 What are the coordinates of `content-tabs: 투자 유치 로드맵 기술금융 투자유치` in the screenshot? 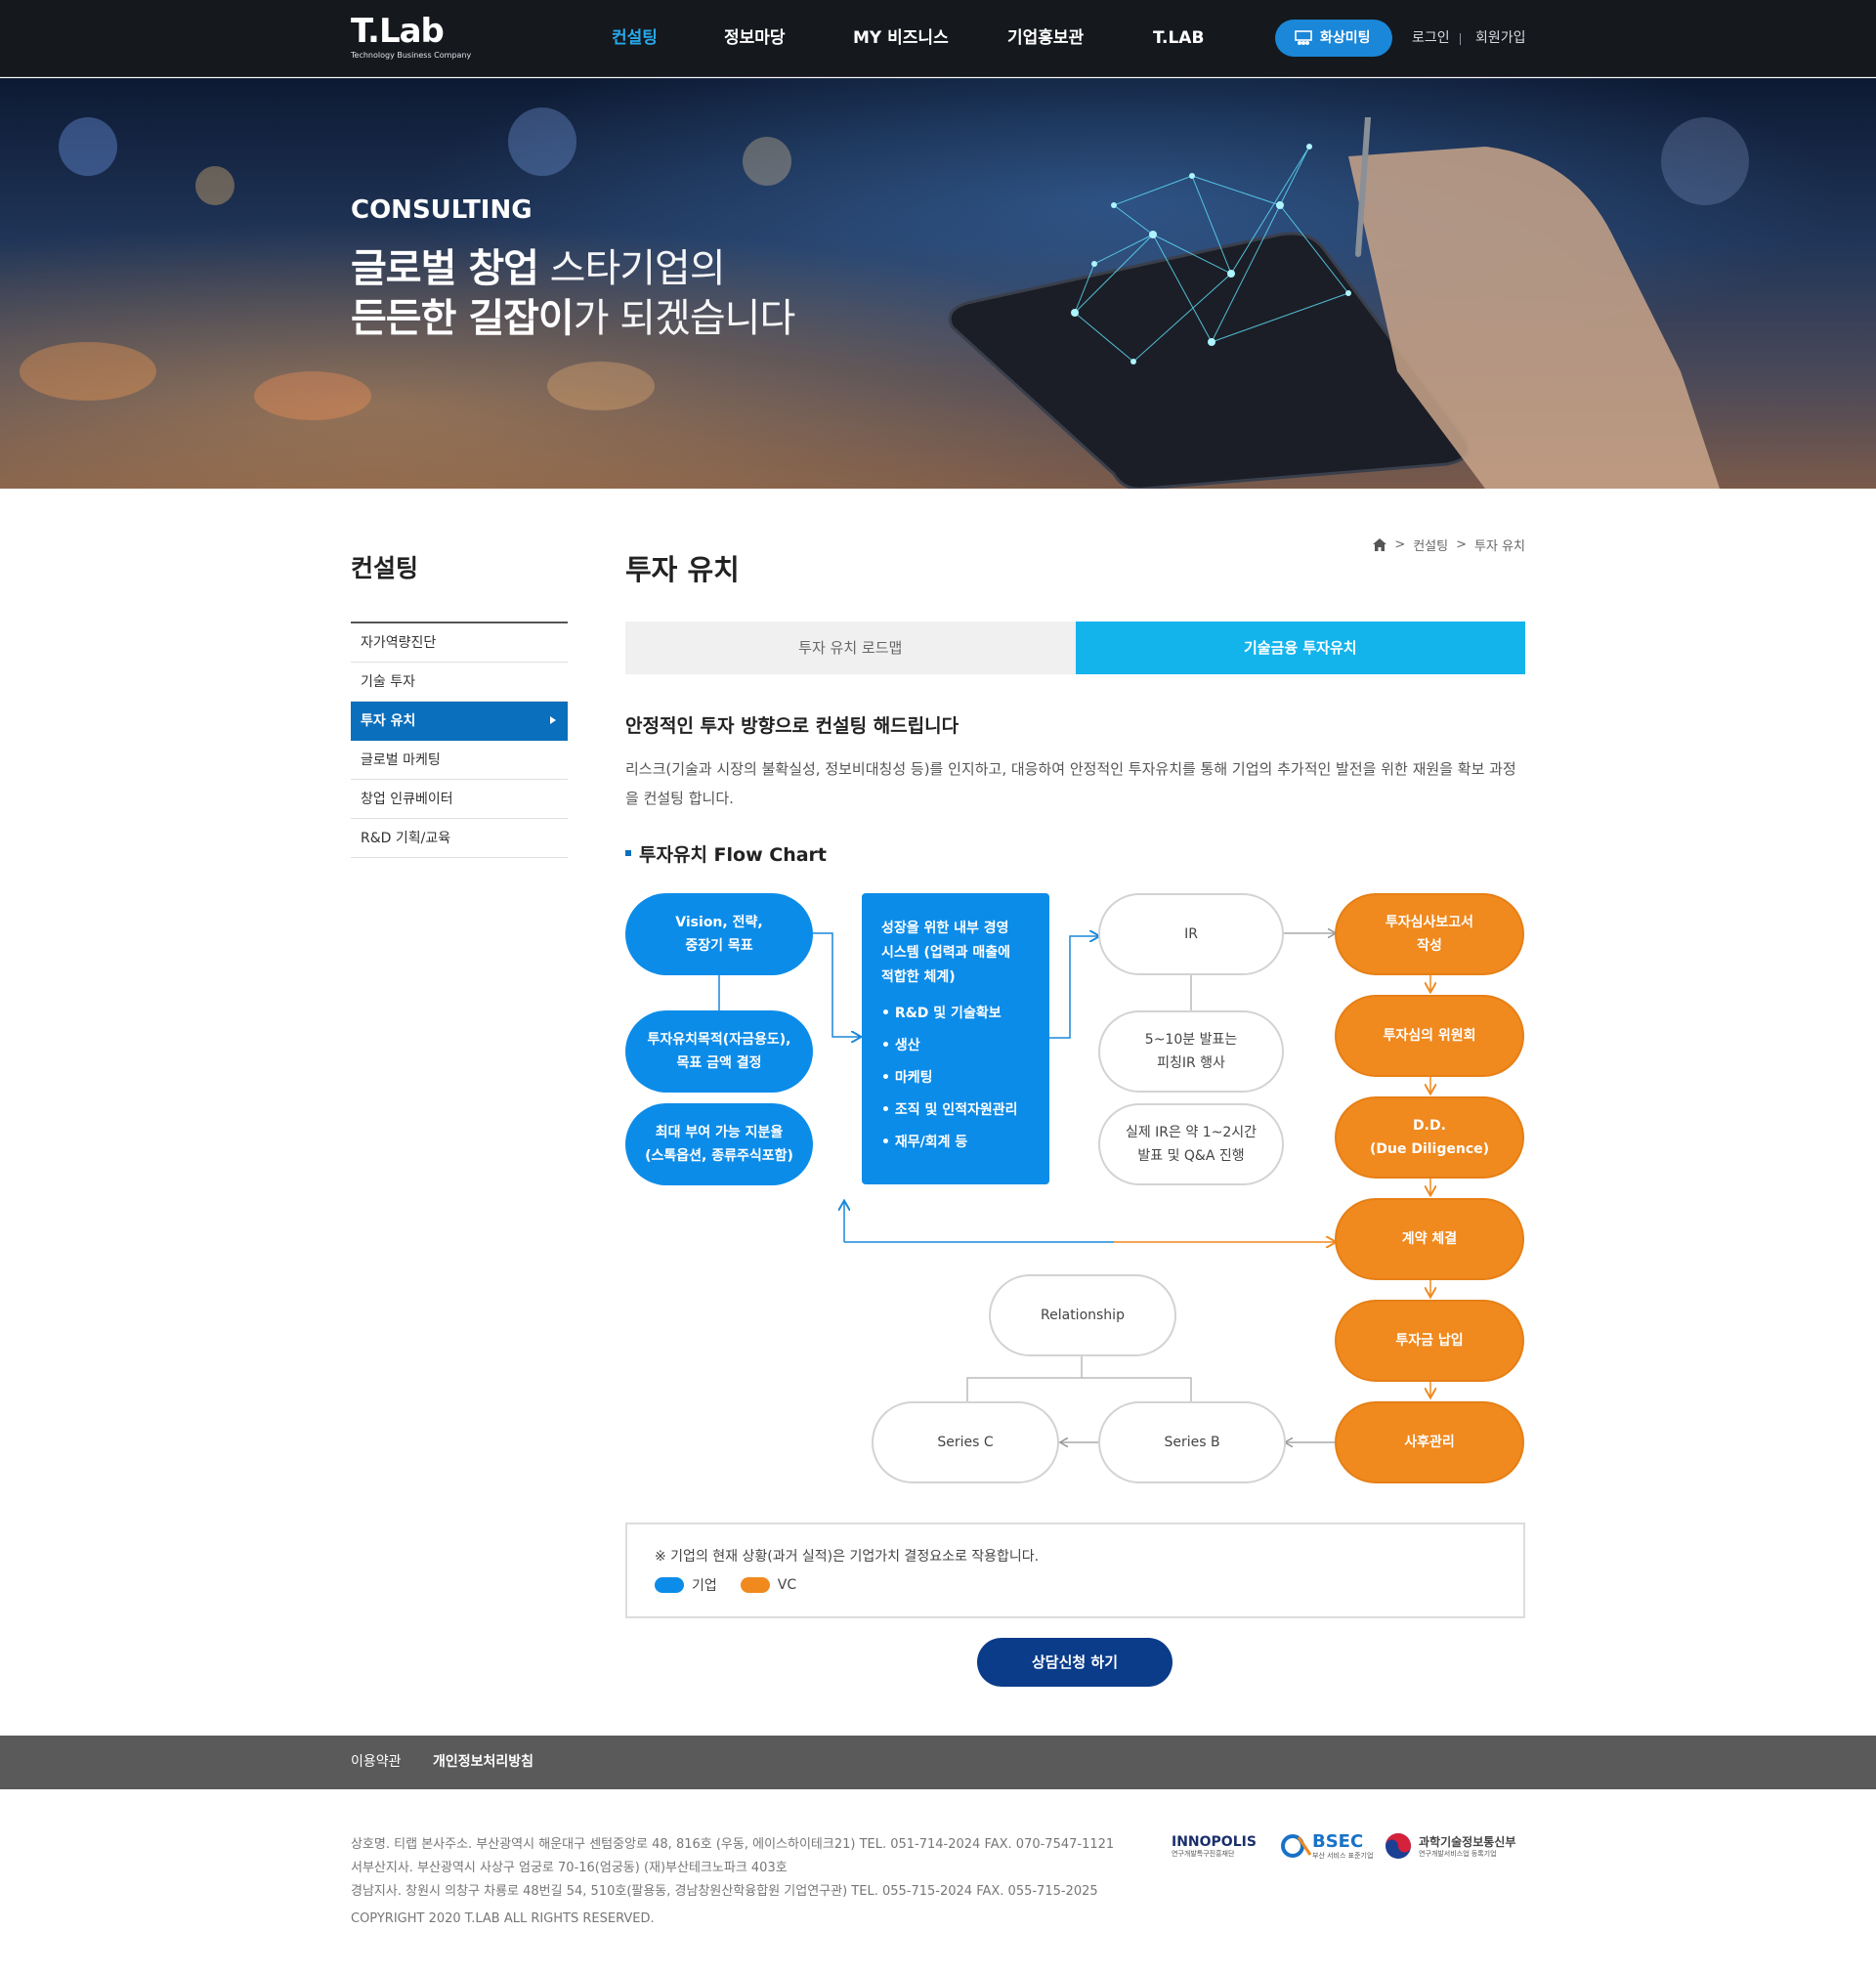 It's located at (1075, 648).